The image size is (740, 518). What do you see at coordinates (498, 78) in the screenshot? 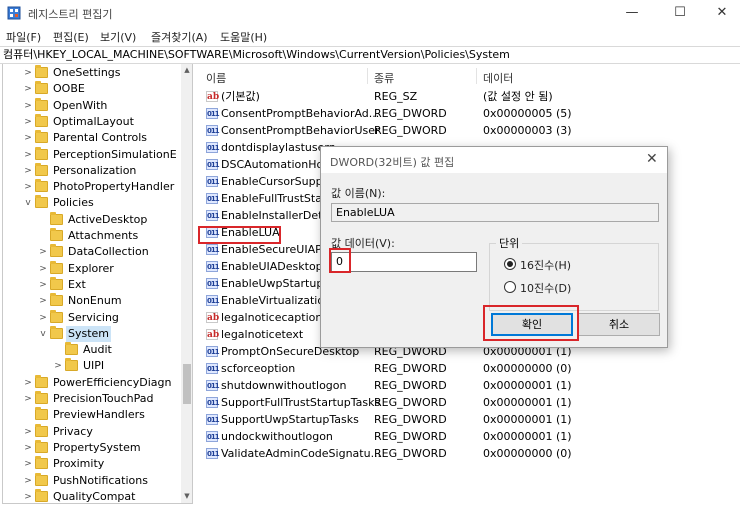
I see `column-header-data: 데이터` at bounding box center [498, 78].